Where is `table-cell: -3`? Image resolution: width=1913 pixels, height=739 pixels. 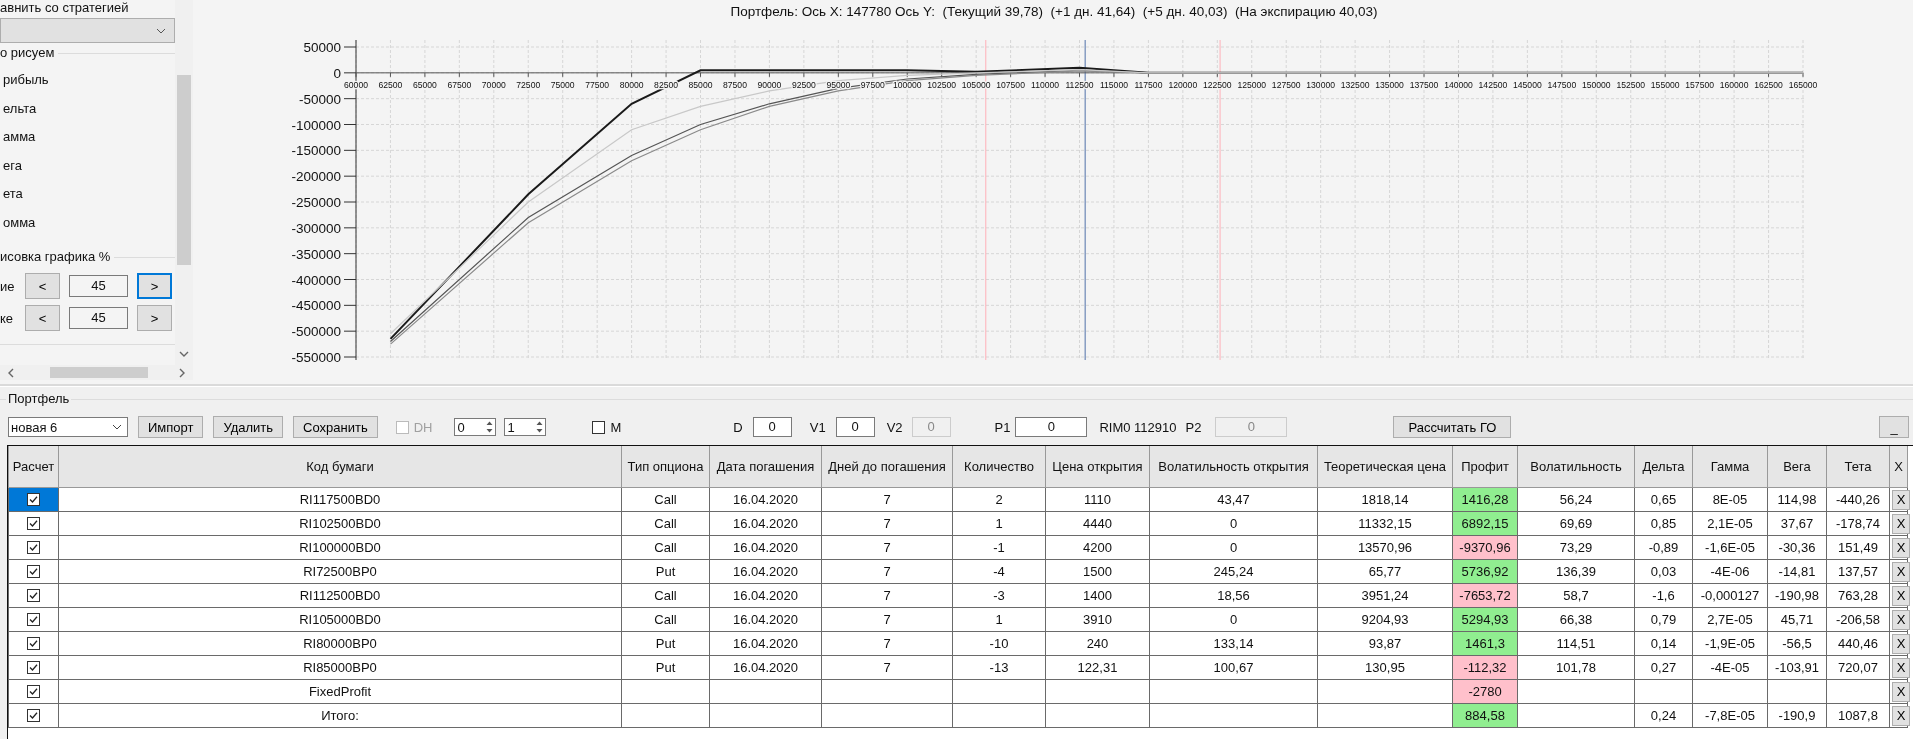
table-cell: -3 is located at coordinates (999, 595).